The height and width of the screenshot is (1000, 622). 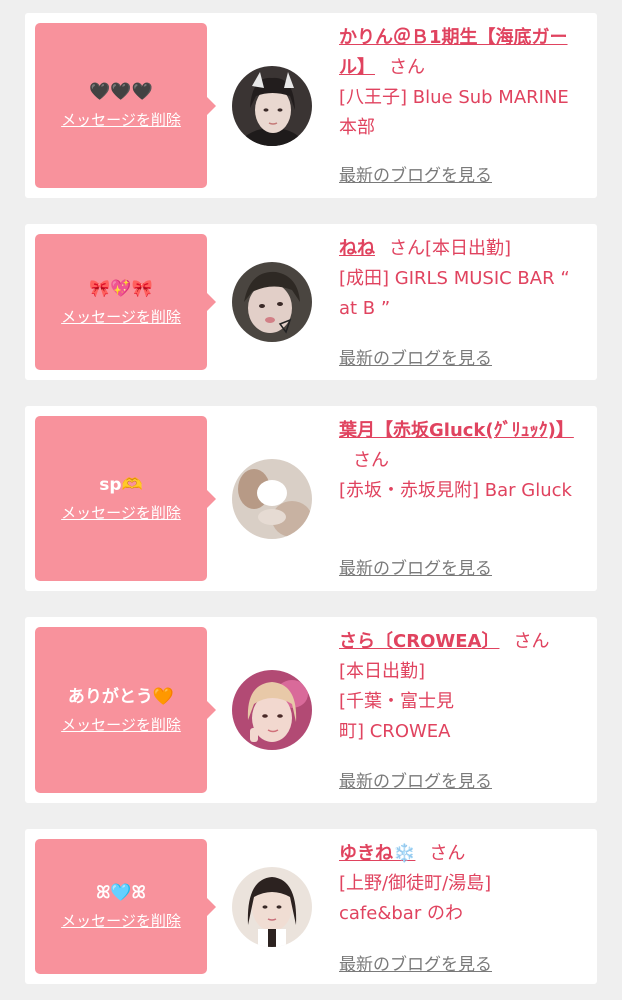 What do you see at coordinates (357, 248) in the screenshot?
I see `profile-name-link: ねね` at bounding box center [357, 248].